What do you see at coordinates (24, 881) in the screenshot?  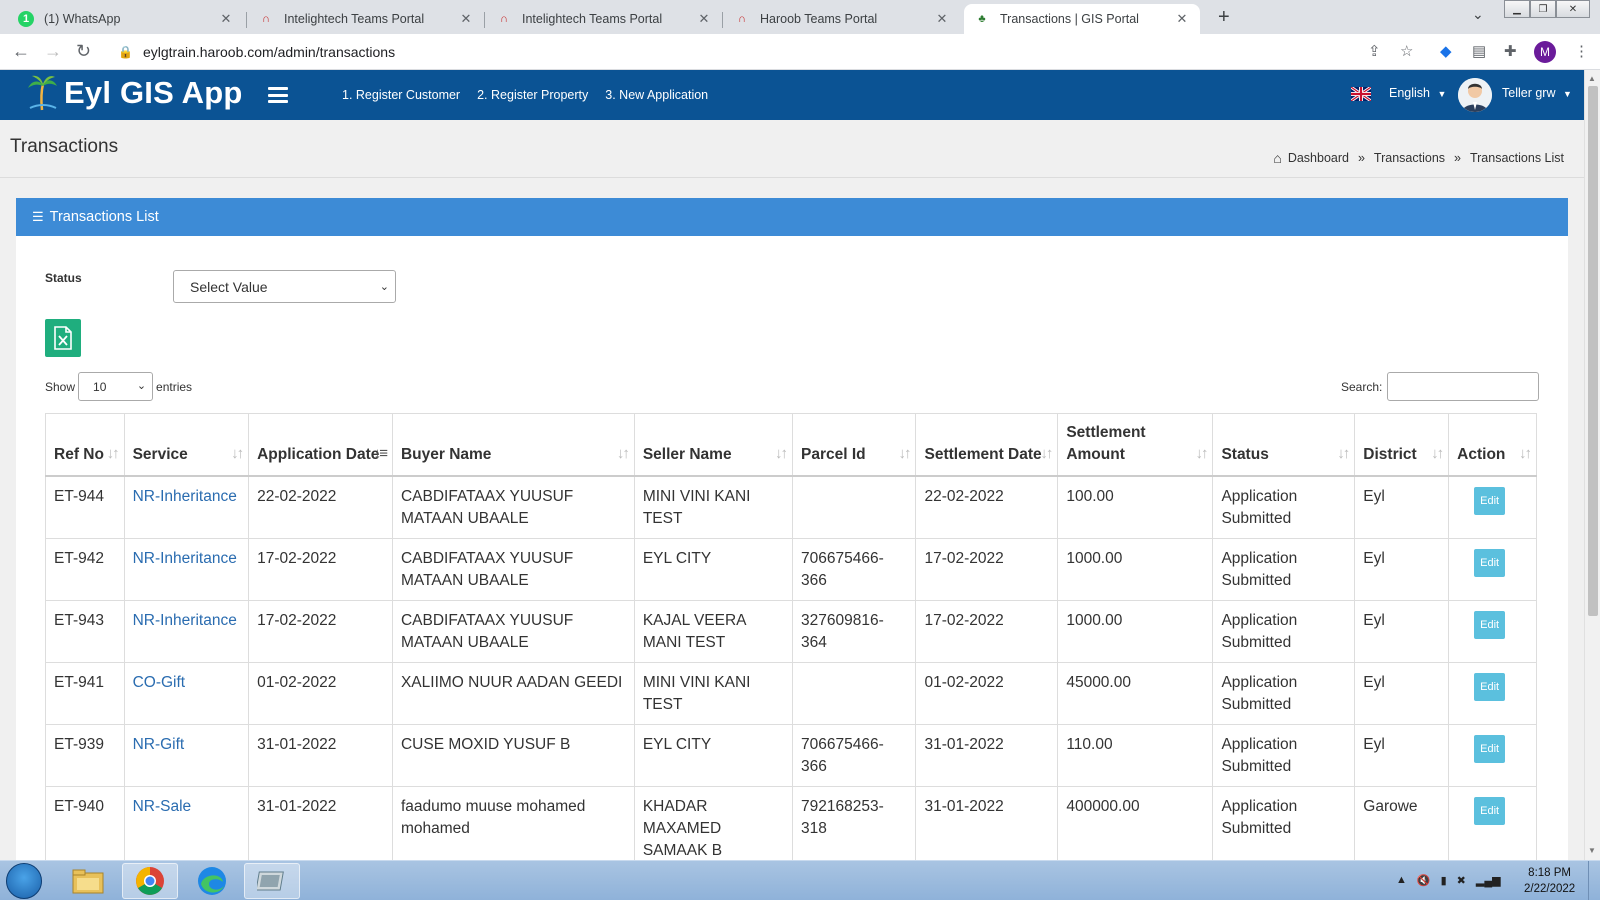 I see `start-button` at bounding box center [24, 881].